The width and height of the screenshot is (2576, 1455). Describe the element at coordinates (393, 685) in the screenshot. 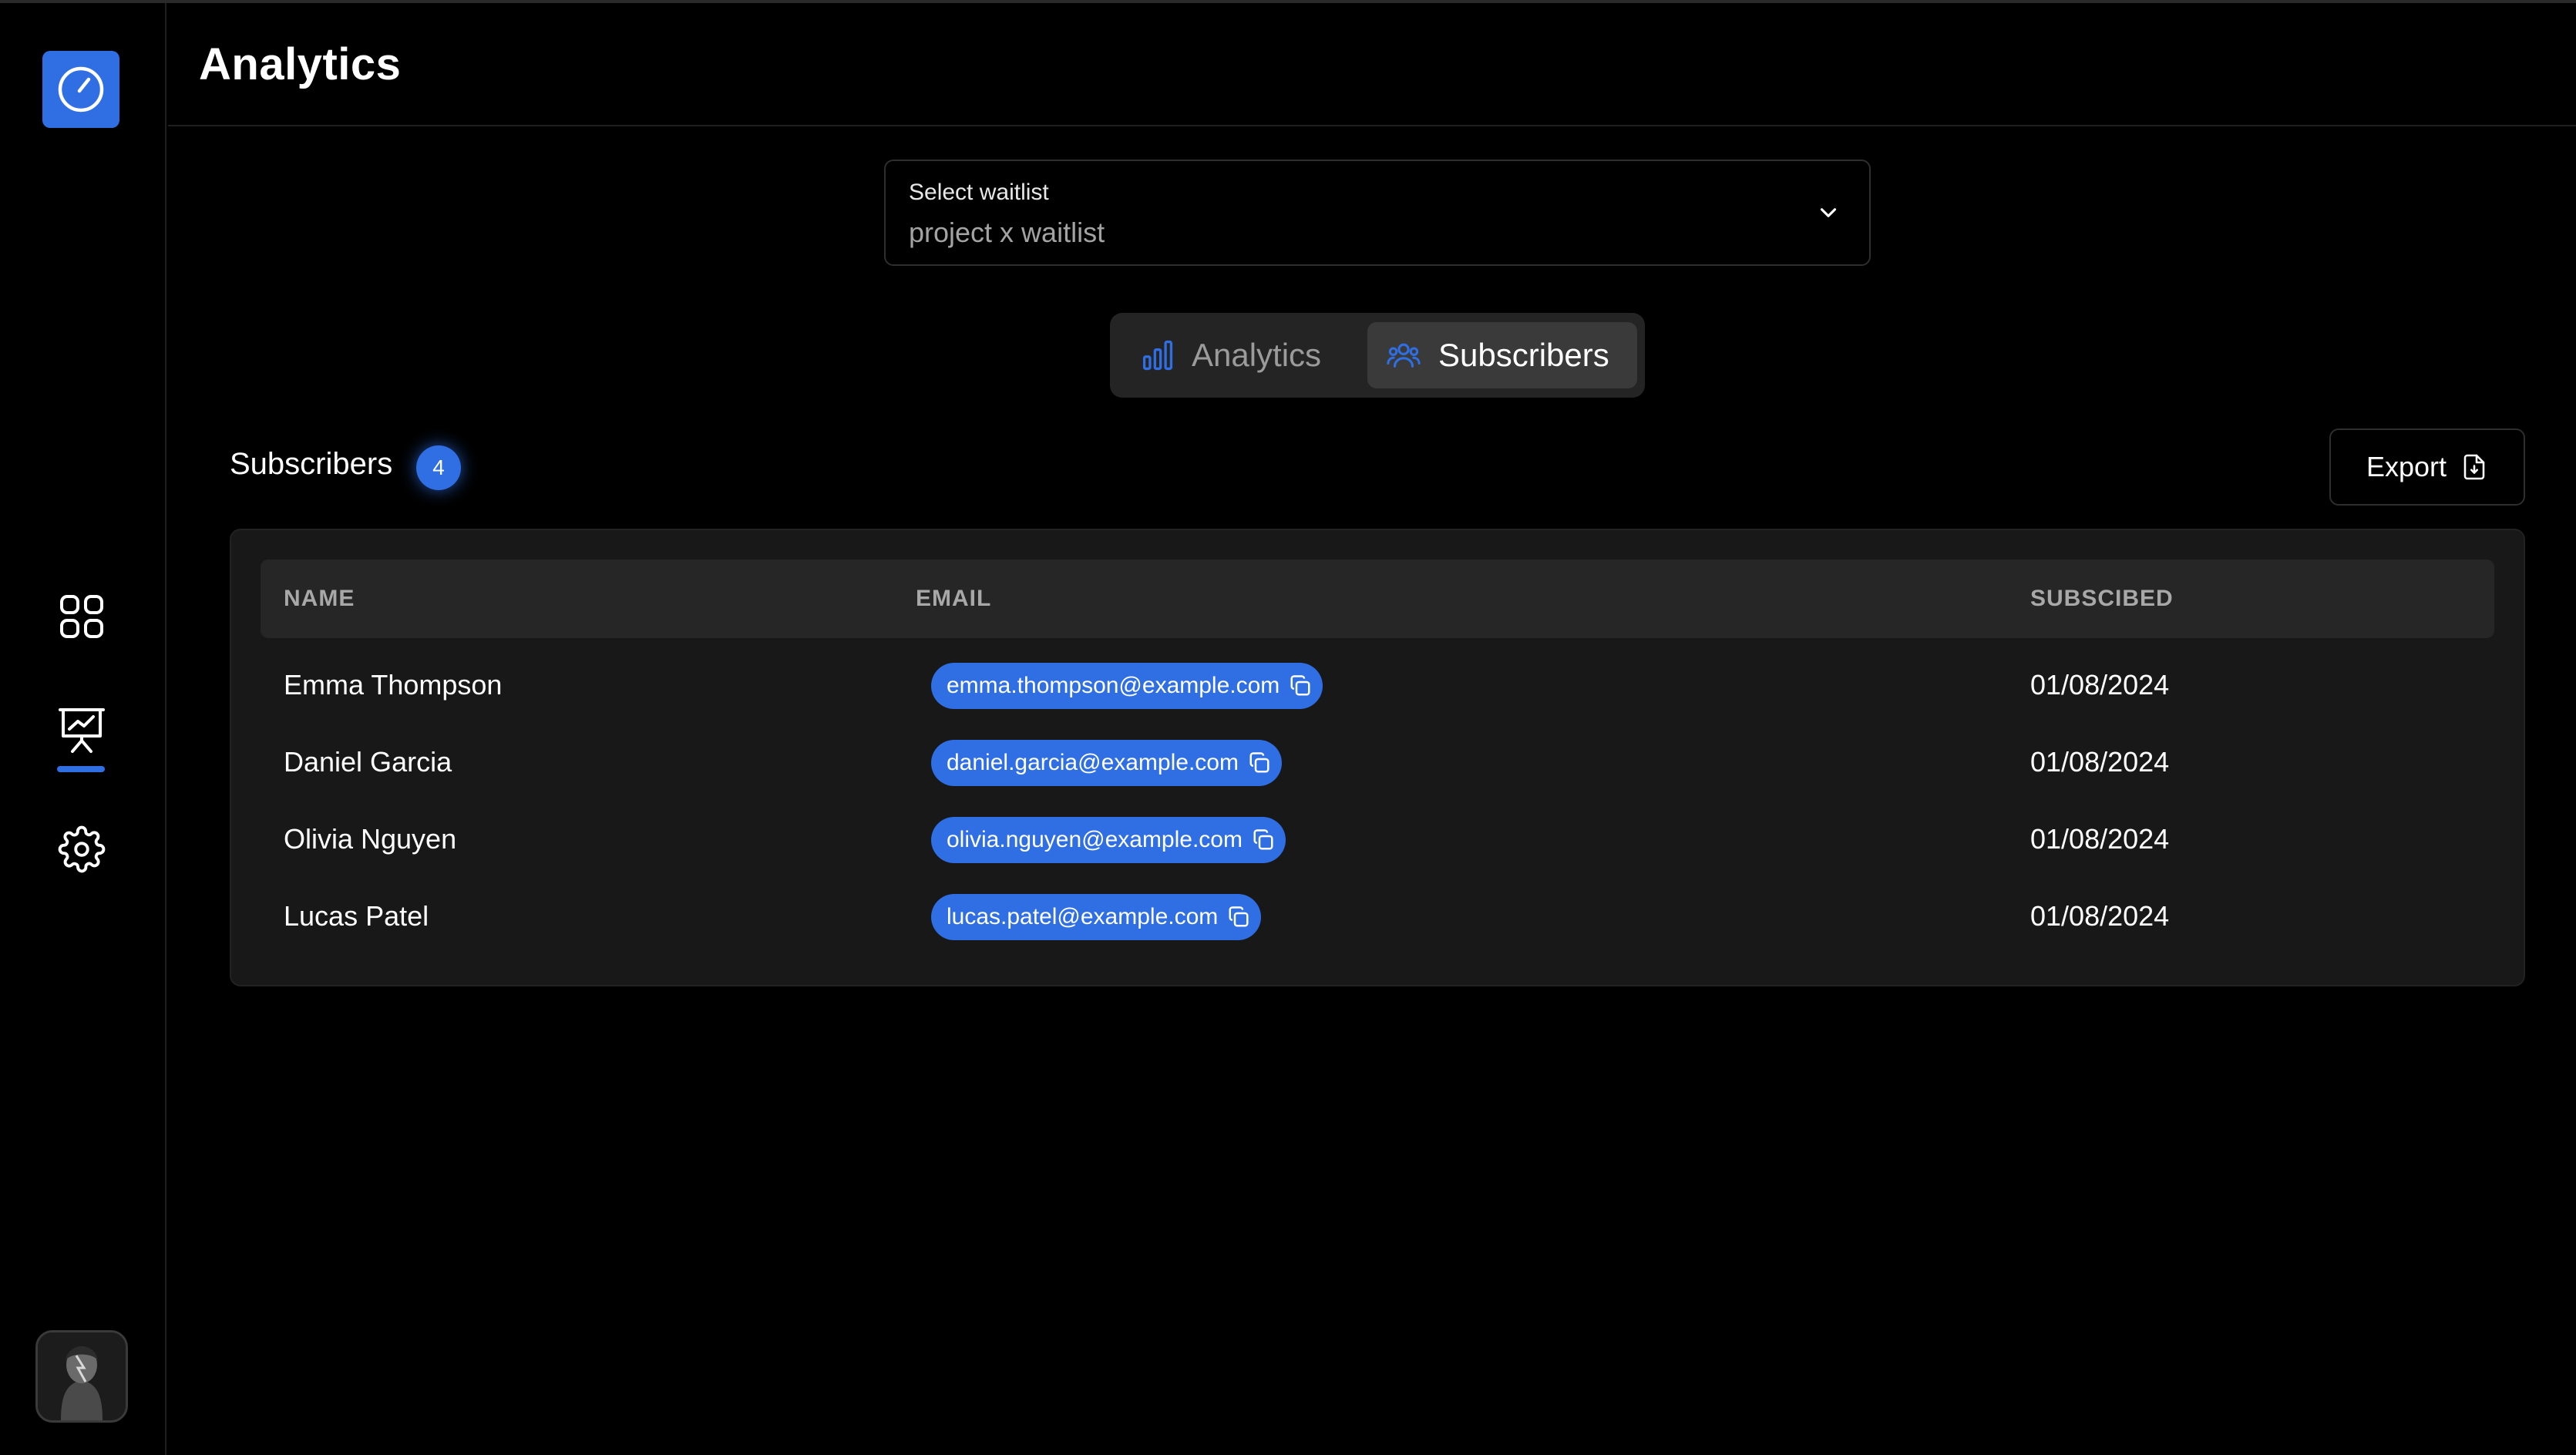

I see `subscriber-name: Emma Thompson` at that location.